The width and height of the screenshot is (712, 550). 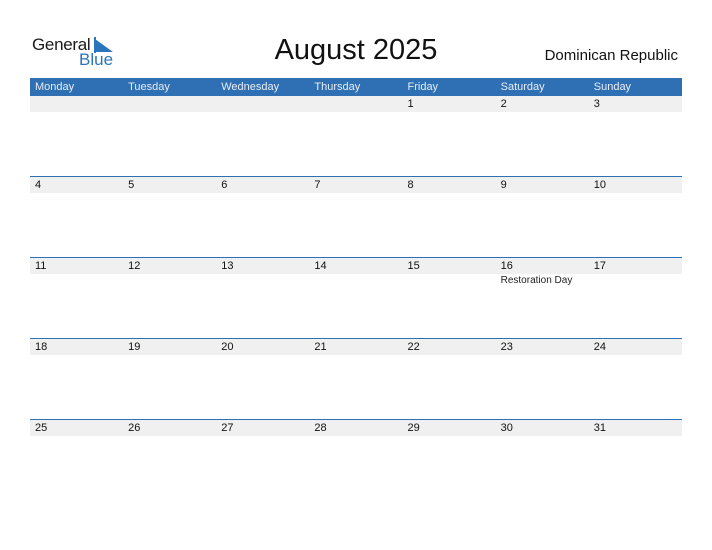 What do you see at coordinates (542, 104) in the screenshot?
I see `day-number: 2` at bounding box center [542, 104].